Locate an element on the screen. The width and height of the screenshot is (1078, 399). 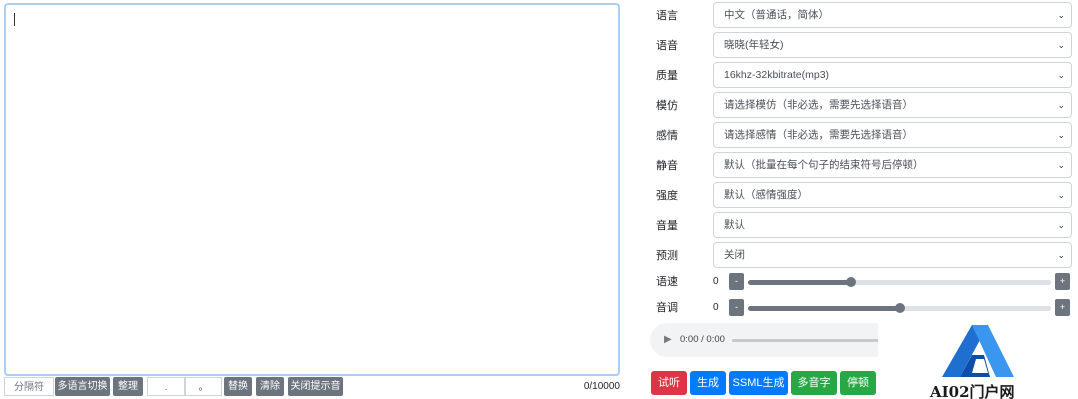
multilang-switch-button: 多语言切换 is located at coordinates (82, 386).